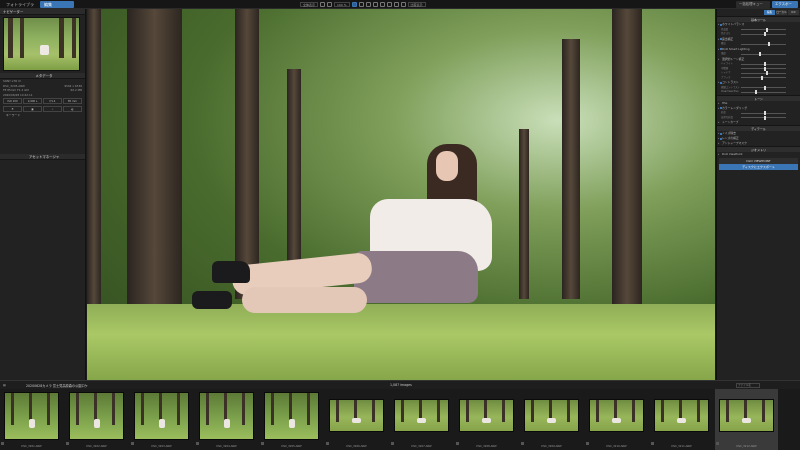  I want to click on eye-icon, so click(403, 4).